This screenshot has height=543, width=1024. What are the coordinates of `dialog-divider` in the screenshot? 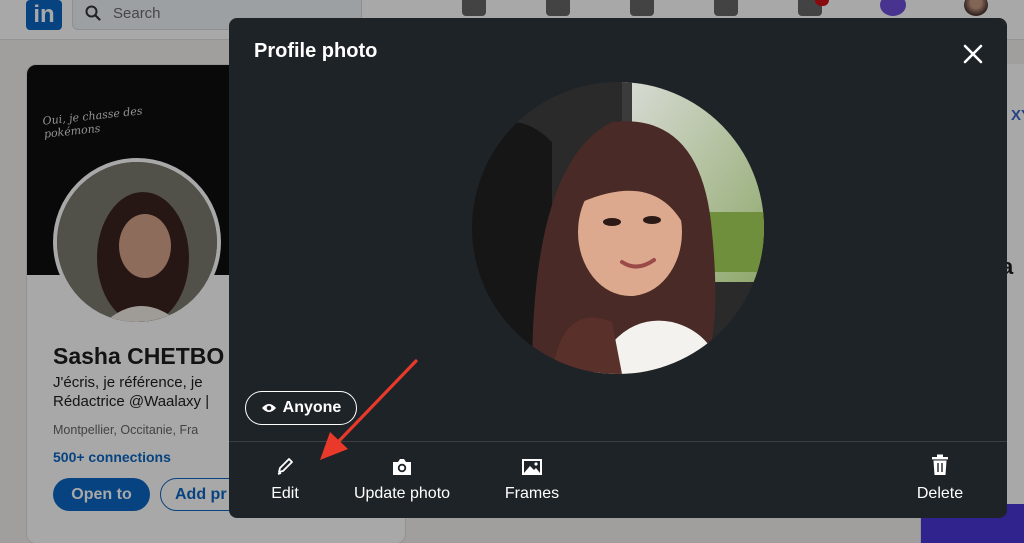 It's located at (618, 441).